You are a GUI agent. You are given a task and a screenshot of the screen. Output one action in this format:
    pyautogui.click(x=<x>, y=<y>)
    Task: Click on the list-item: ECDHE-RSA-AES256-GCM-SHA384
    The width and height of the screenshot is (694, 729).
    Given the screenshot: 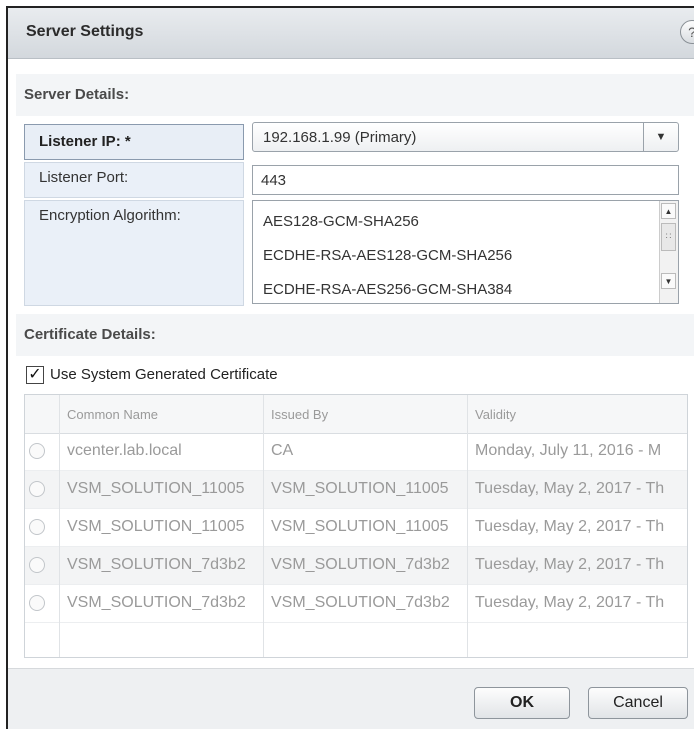 What is the action you would take?
    pyautogui.click(x=387, y=289)
    